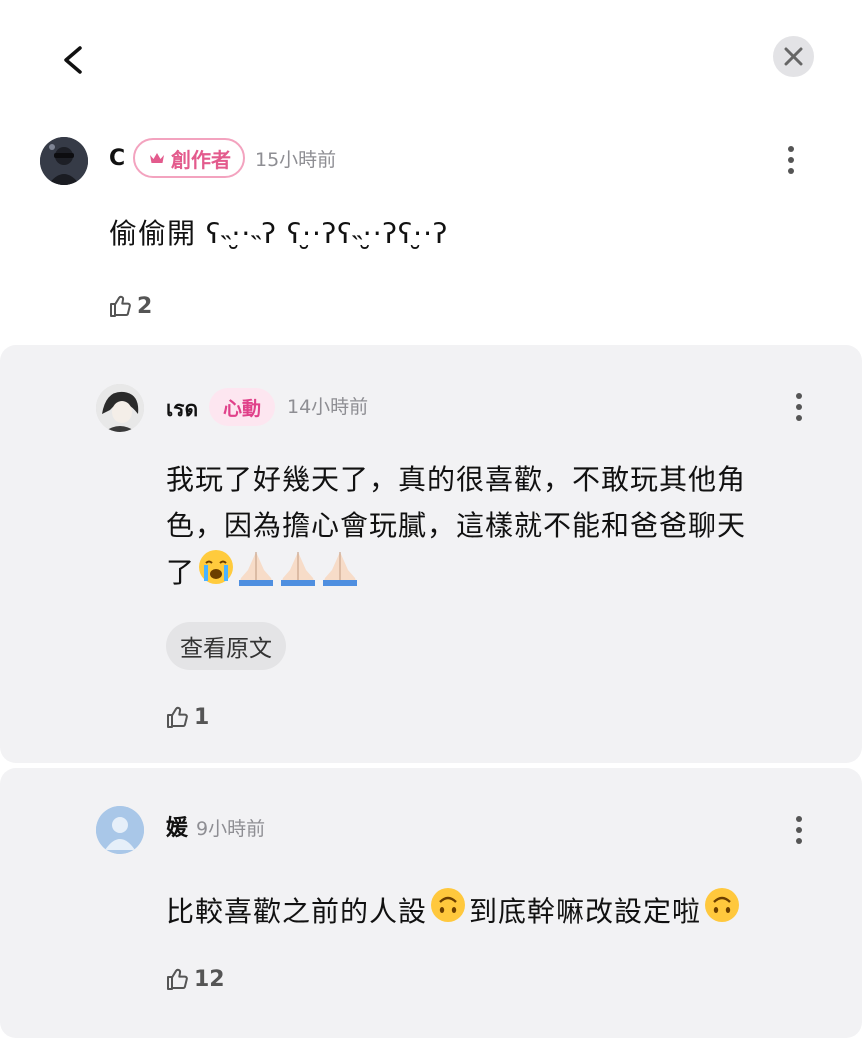  I want to click on like-button: 1, so click(187, 717).